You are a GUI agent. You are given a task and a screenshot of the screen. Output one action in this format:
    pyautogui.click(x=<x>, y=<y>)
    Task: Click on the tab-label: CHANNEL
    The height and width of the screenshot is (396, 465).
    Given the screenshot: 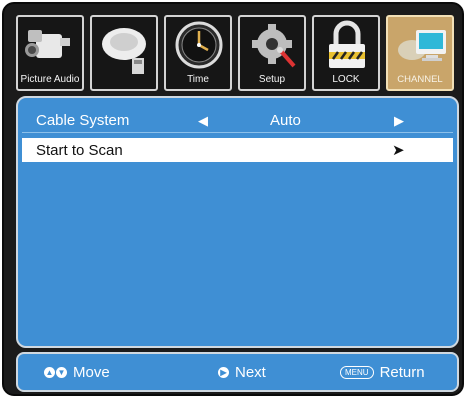 What is the action you would take?
    pyautogui.click(x=420, y=79)
    